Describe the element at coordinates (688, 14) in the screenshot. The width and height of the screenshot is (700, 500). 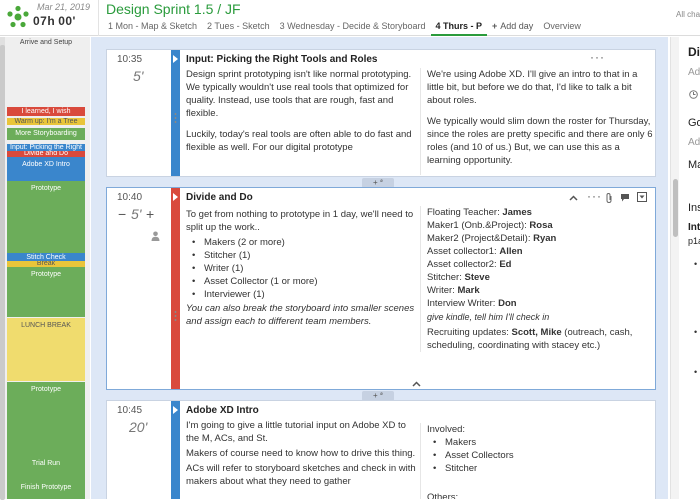
I see `all-changes-link: All cha` at that location.